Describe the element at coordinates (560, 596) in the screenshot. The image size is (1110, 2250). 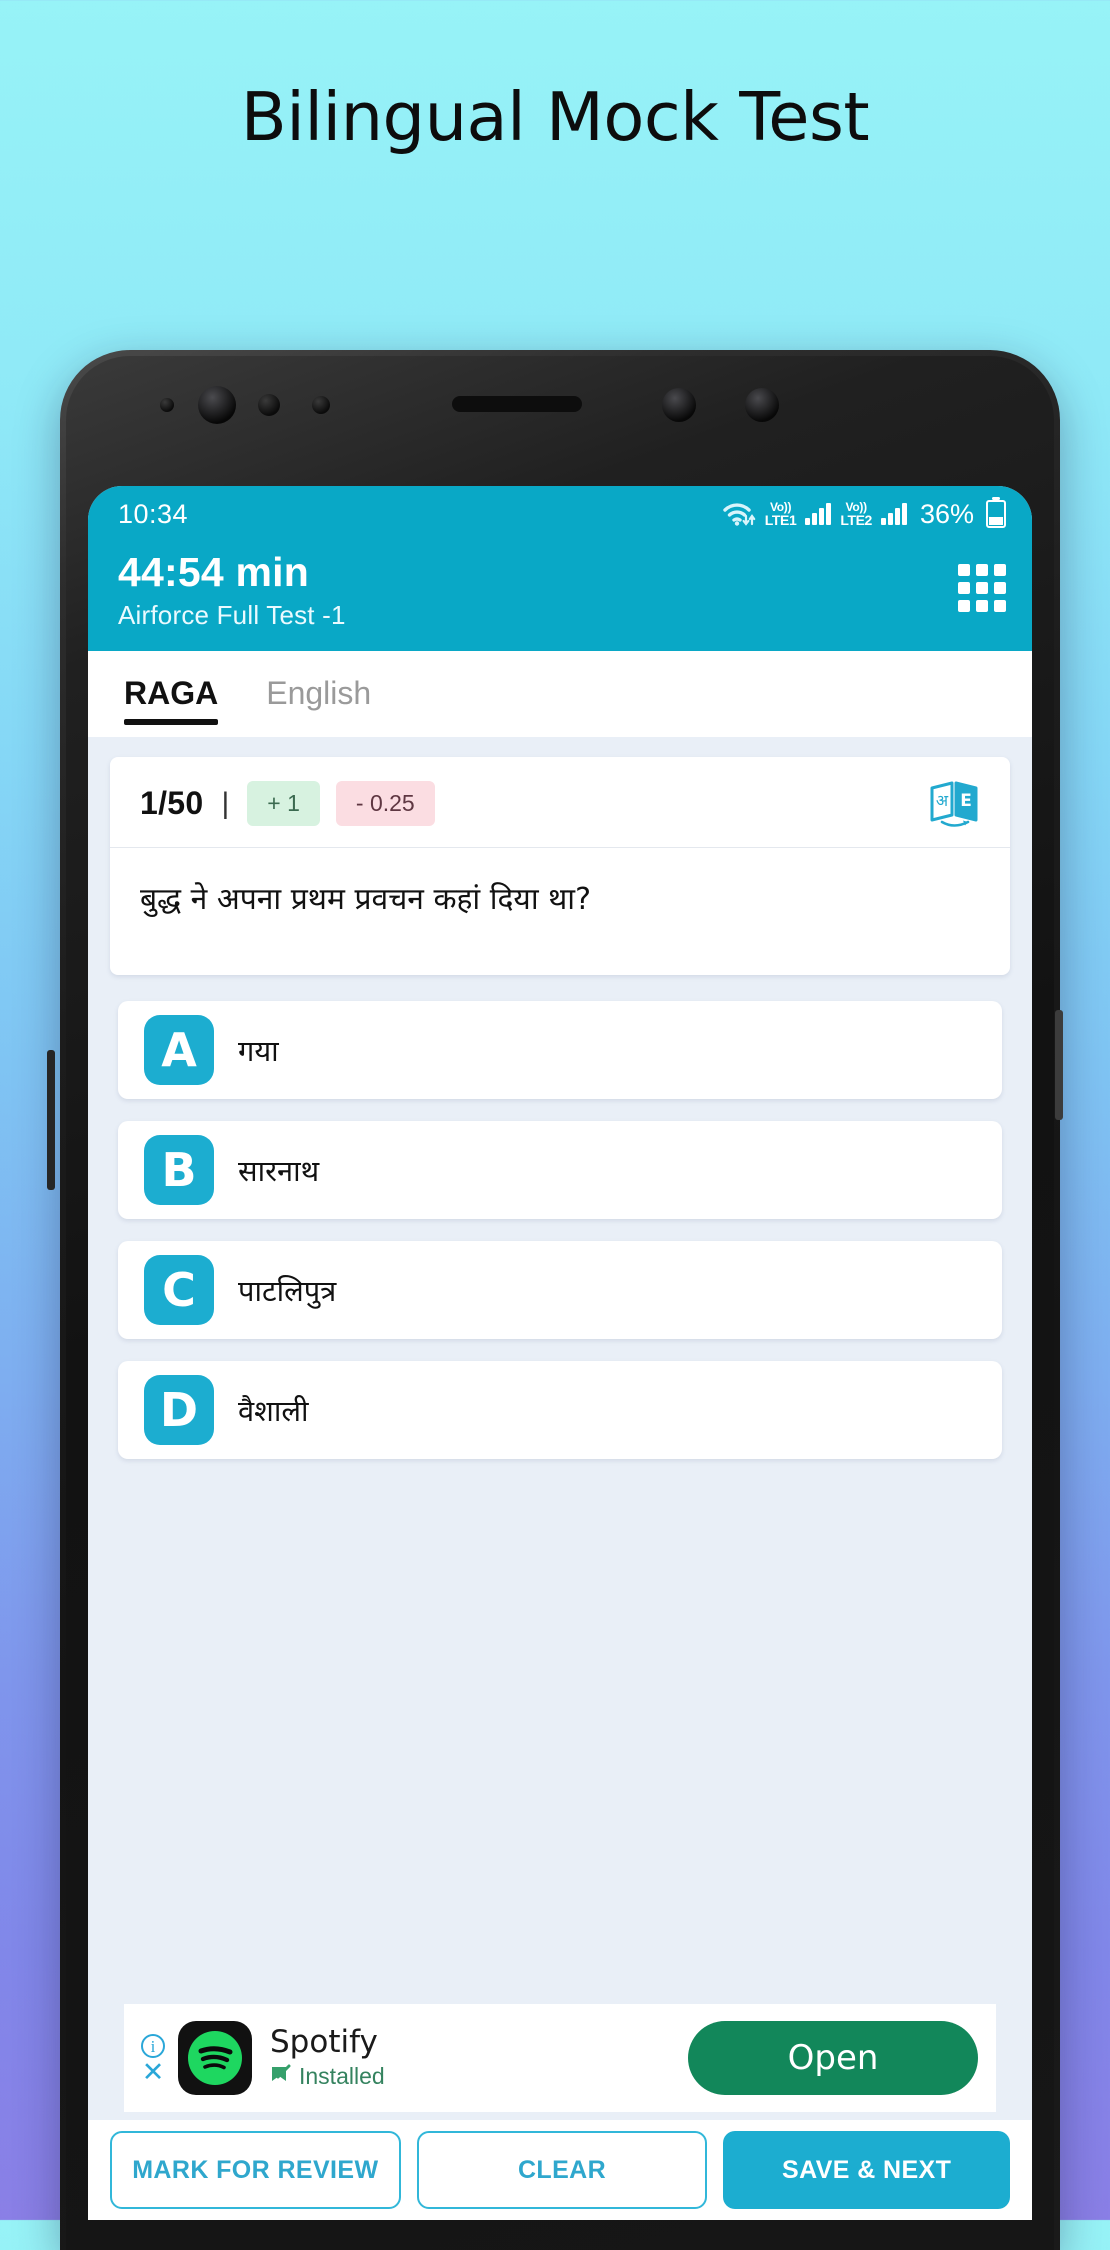
I see `app-bar: 44:54 min Airforce Full Test -1` at that location.